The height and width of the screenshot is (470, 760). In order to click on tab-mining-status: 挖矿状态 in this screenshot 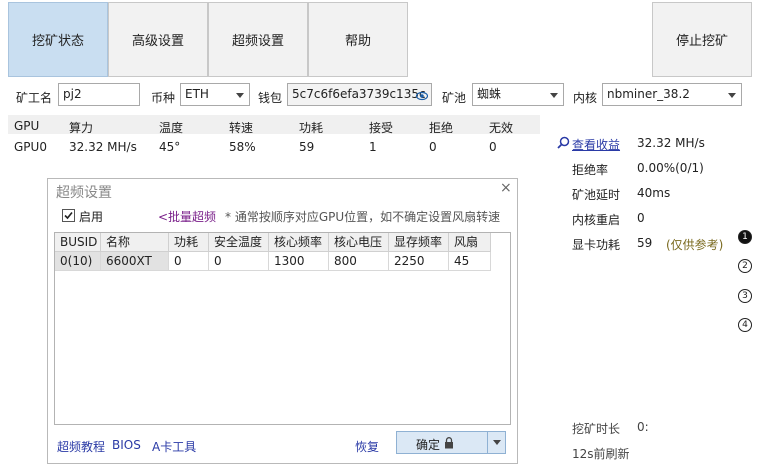, I will do `click(58, 39)`.